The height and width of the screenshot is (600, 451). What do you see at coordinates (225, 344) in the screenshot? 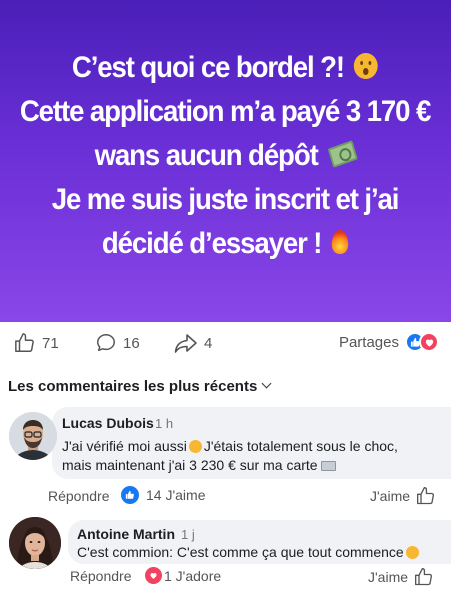
I see `post-stats-bar: 71 16 4 Partages` at bounding box center [225, 344].